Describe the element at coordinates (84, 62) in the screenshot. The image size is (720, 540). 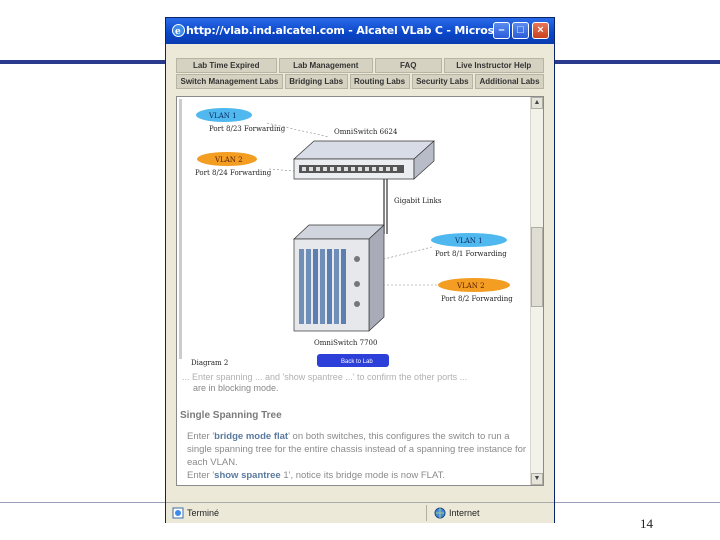
I see `slide-header-bar-left` at that location.